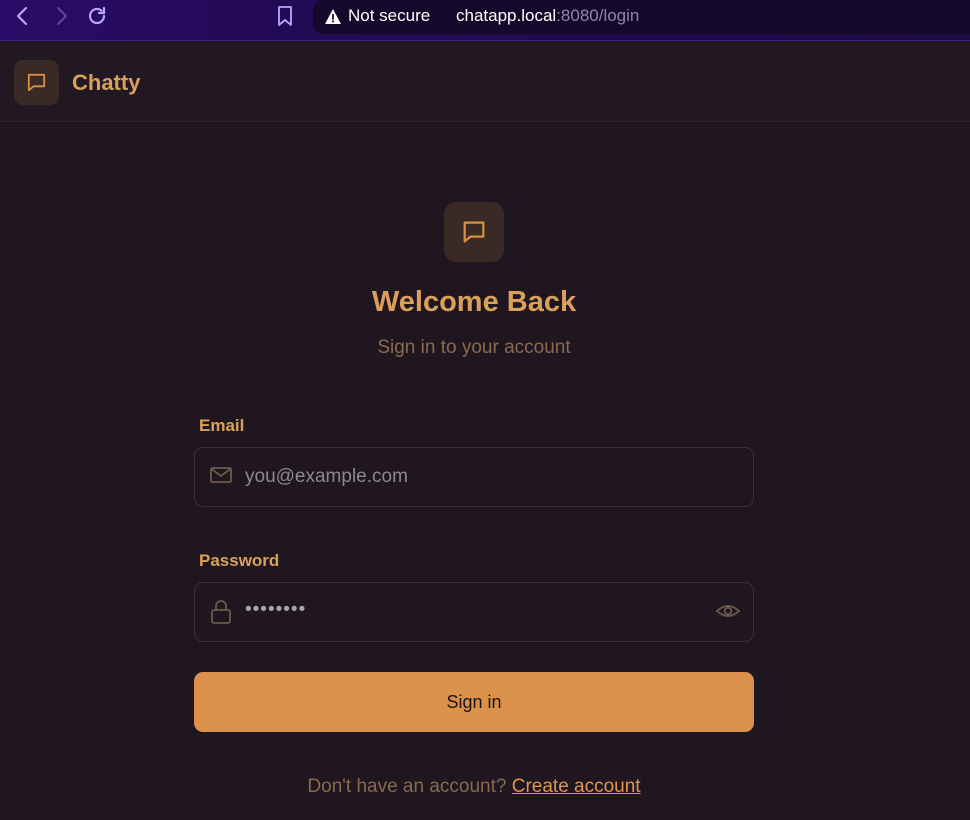 The height and width of the screenshot is (820, 970). Describe the element at coordinates (106, 83) in the screenshot. I see `brand-name: Chatty` at that location.